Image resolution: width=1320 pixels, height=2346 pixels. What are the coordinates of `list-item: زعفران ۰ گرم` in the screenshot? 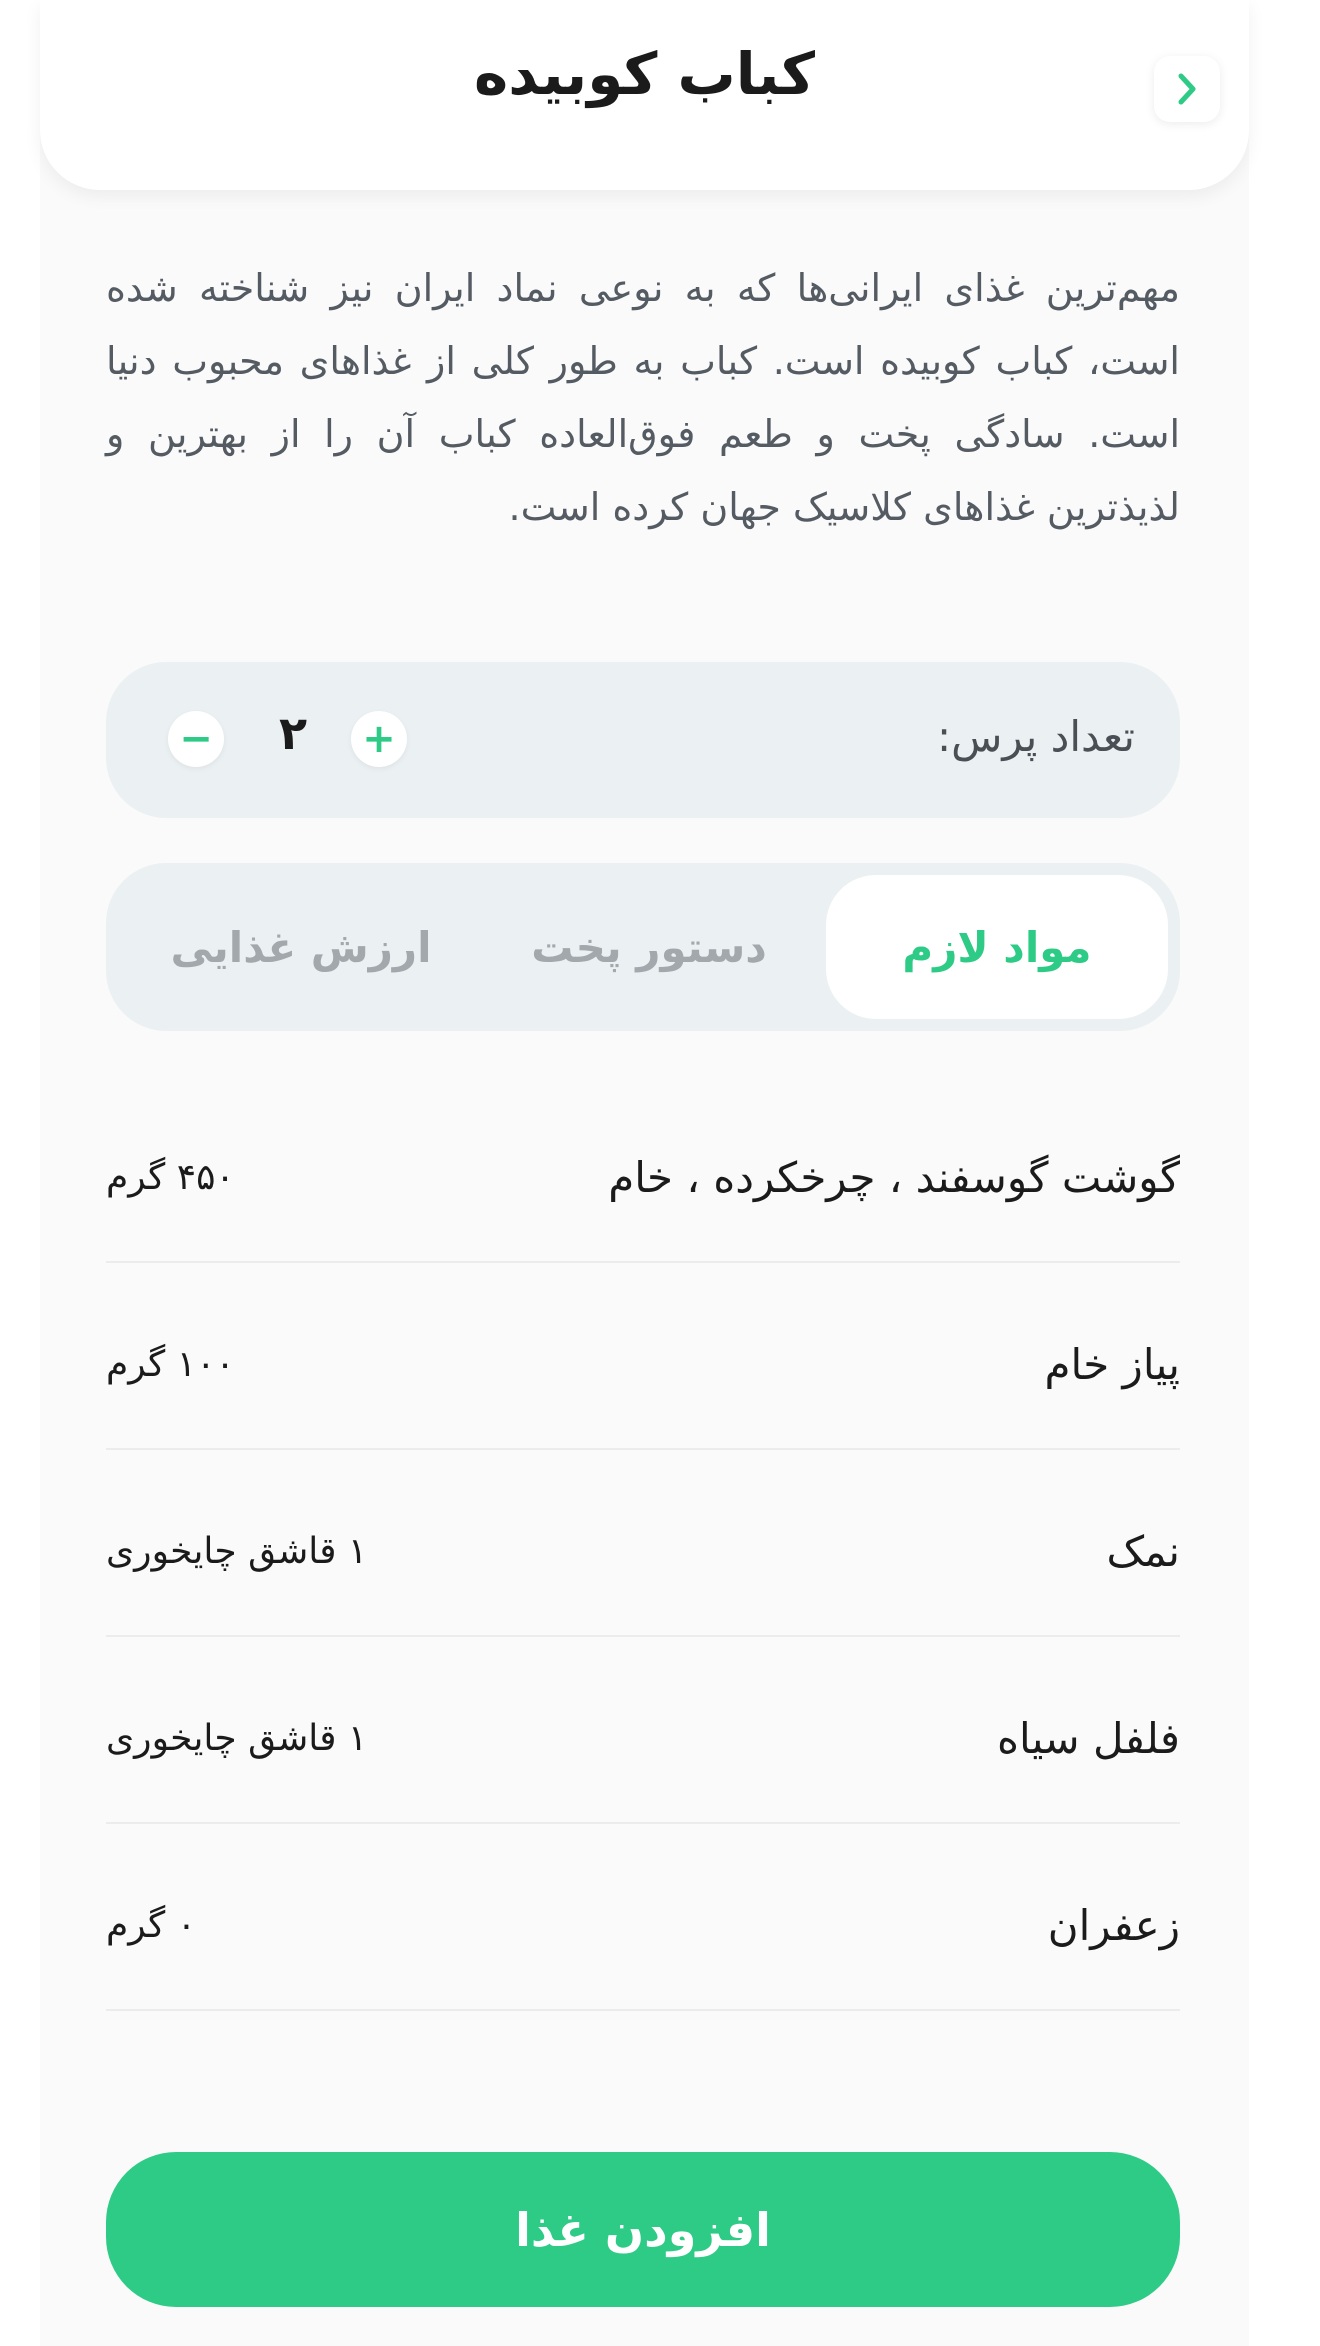 It's located at (643, 1917).